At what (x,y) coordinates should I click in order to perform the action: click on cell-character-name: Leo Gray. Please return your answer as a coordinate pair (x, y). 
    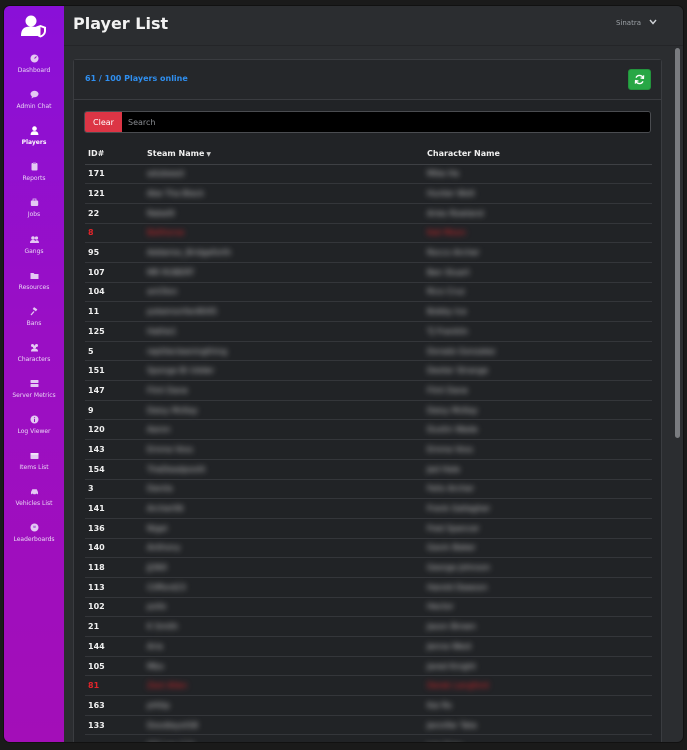
    Looking at the image, I should click on (489, 738).